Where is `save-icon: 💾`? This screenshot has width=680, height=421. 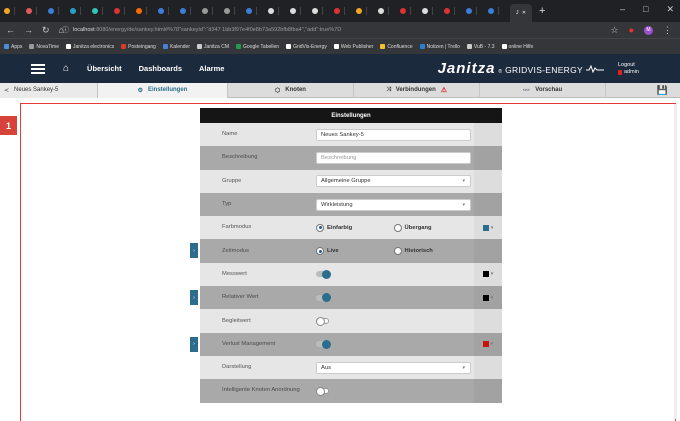 save-icon: 💾 is located at coordinates (662, 90).